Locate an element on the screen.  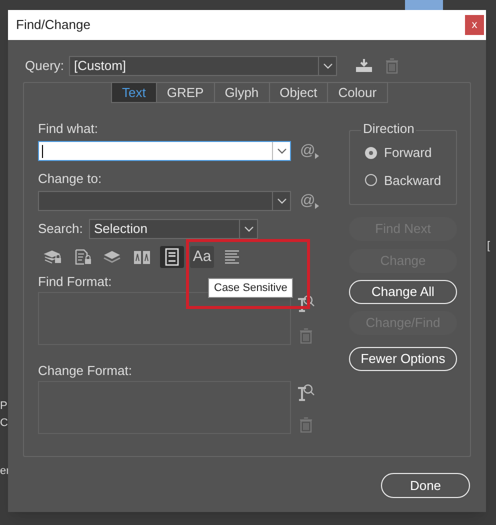
tooltip: Case Sensitive is located at coordinates (251, 288).